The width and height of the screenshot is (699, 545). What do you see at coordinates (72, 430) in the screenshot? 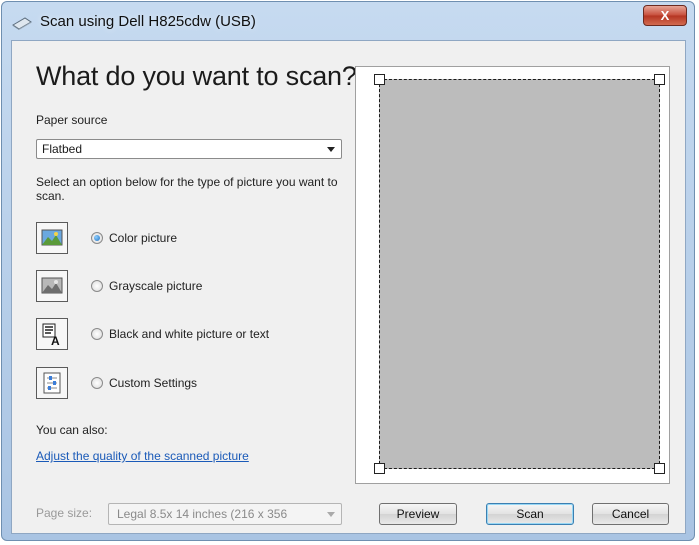
I see `you-can-also-label: You can also:` at bounding box center [72, 430].